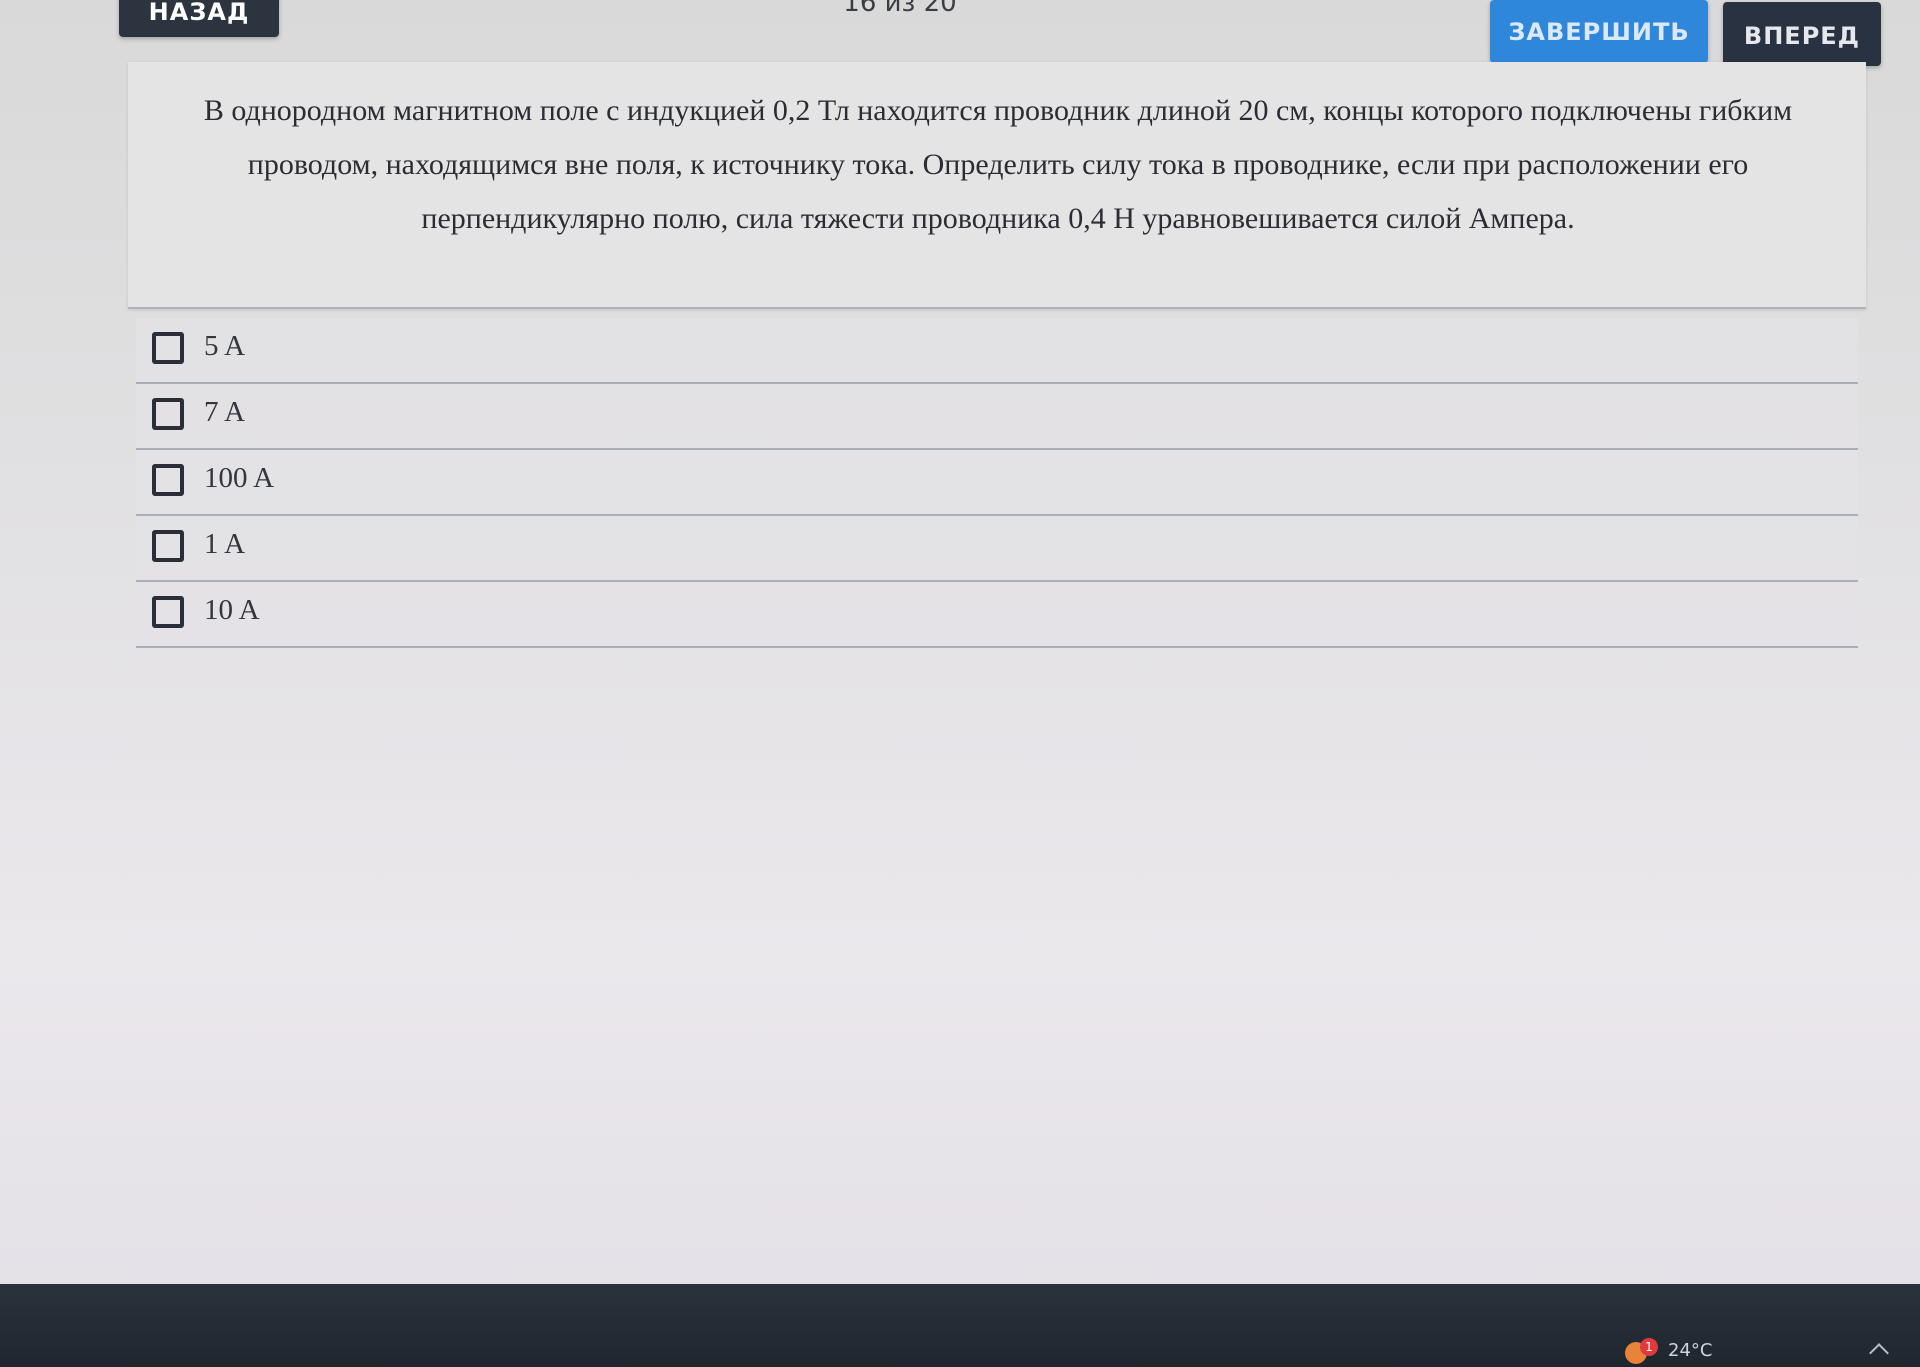  I want to click on answer-option-label: 10 A, so click(232, 610).